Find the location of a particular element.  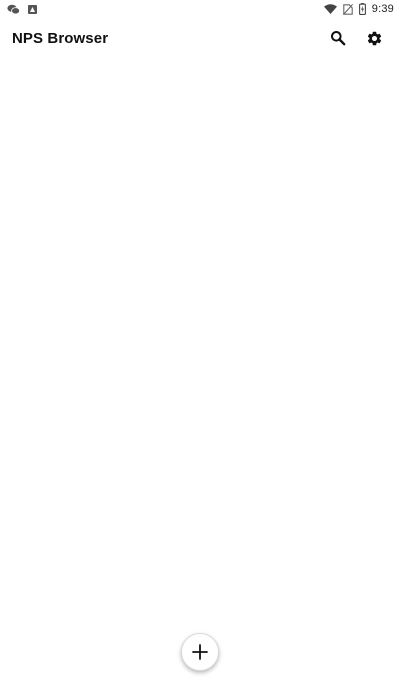

search-button is located at coordinates (338, 38).